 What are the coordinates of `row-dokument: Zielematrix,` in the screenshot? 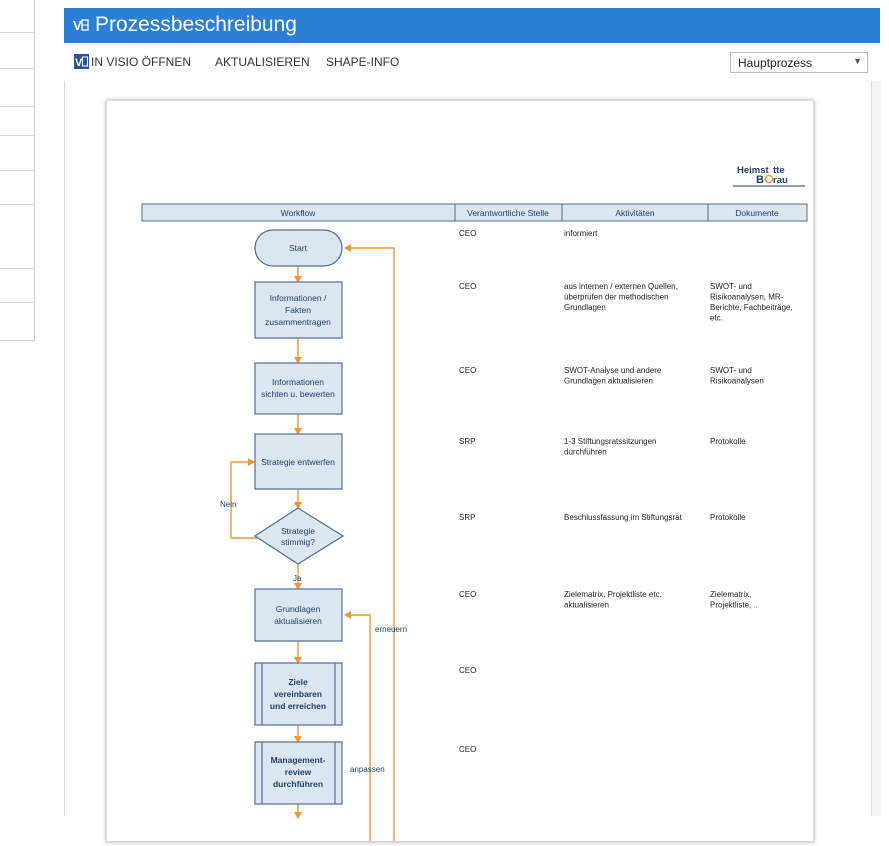 It's located at (730, 594).